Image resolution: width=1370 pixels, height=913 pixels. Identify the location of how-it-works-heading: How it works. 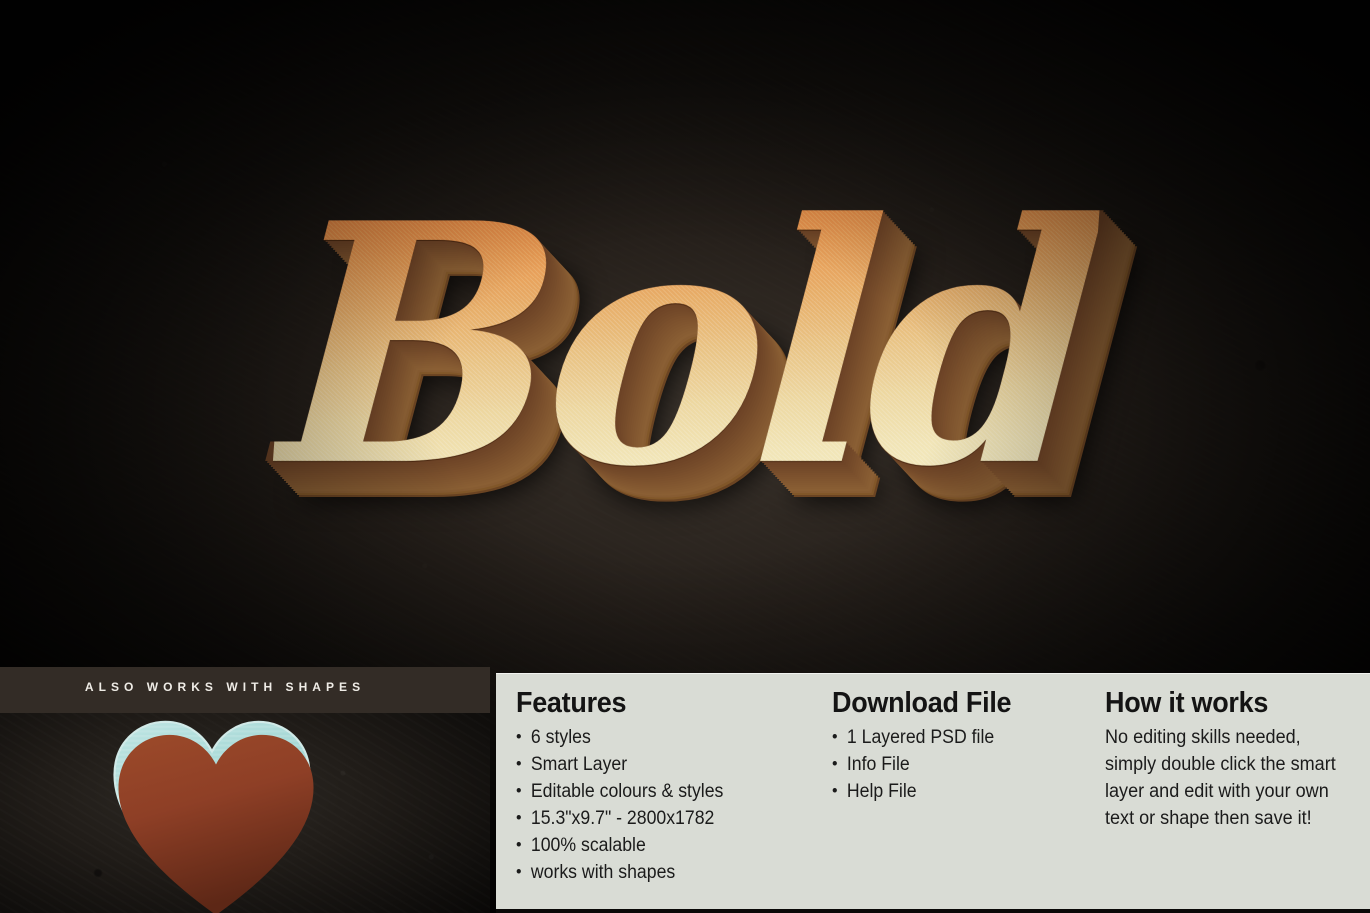
(1187, 703).